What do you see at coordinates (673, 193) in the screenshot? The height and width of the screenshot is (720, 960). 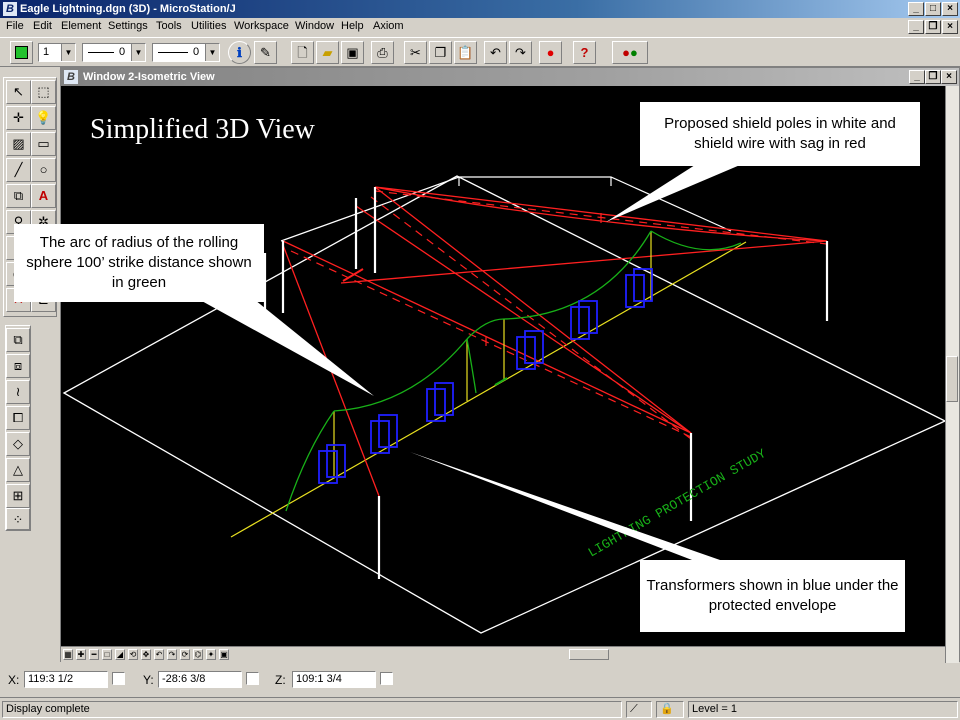 I see `shield-callout-pointer` at bounding box center [673, 193].